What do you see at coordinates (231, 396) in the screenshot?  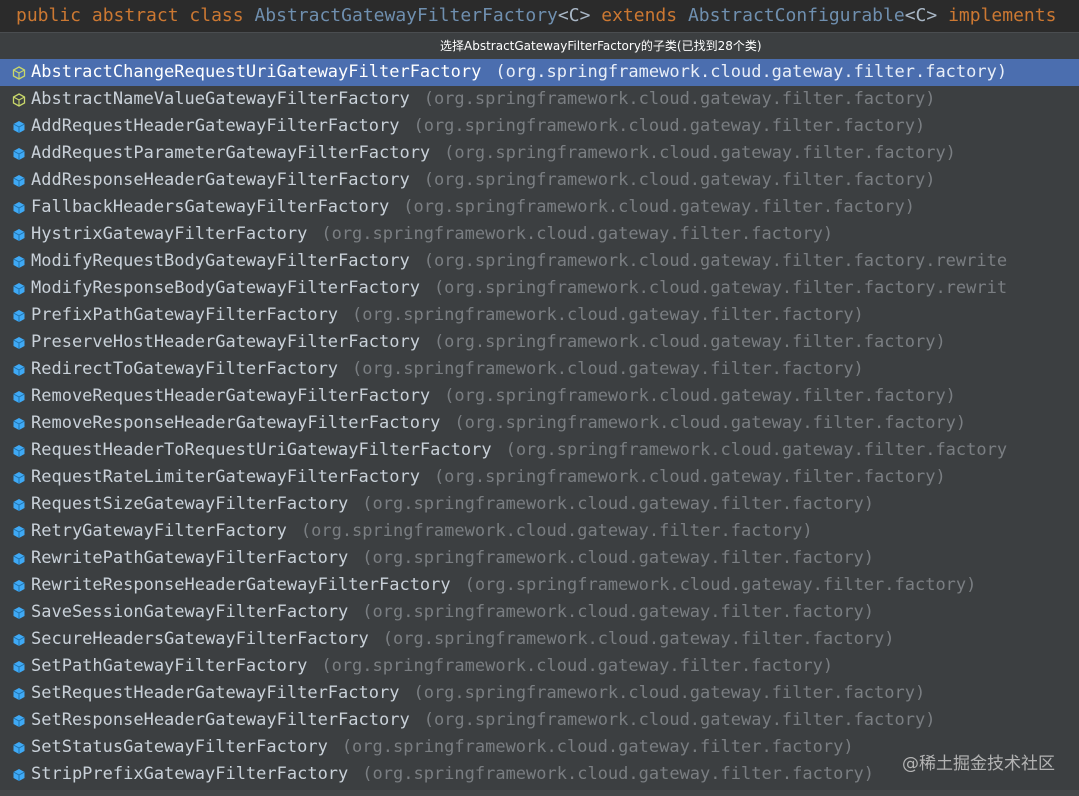 I see `class-name-label: RemoveRequestHeaderGatewayFilterFactory` at bounding box center [231, 396].